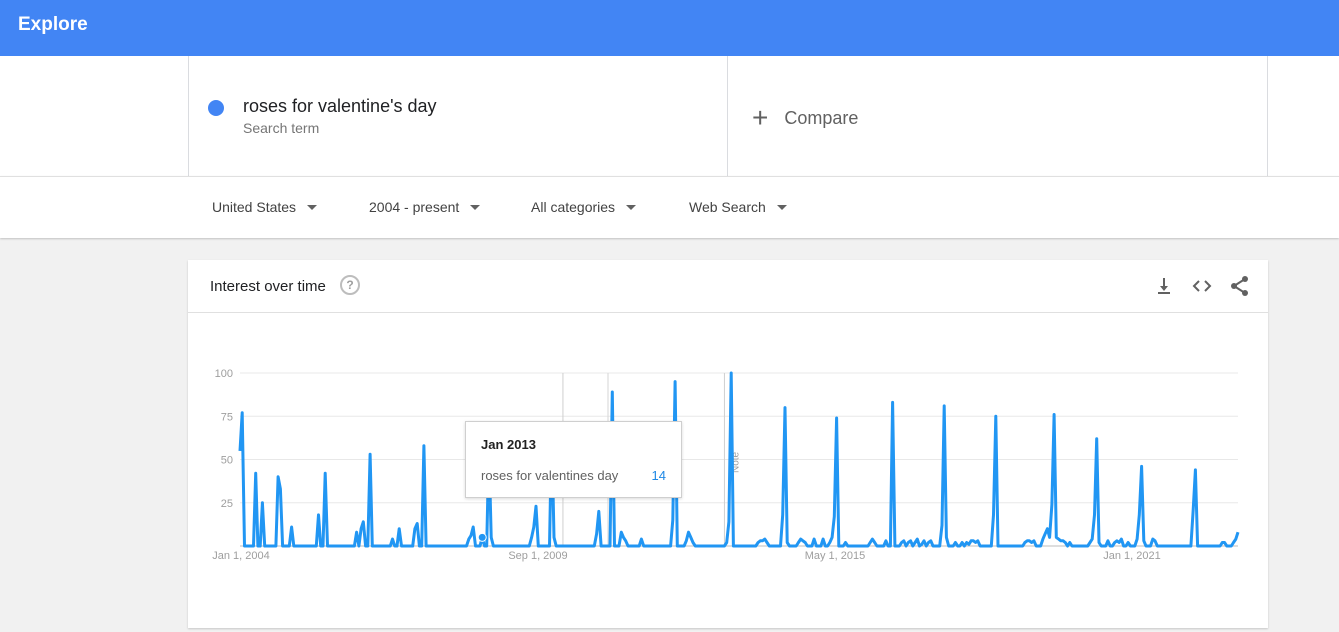  Describe the element at coordinates (669, 28) in the screenshot. I see `app-bar: Explore` at that location.